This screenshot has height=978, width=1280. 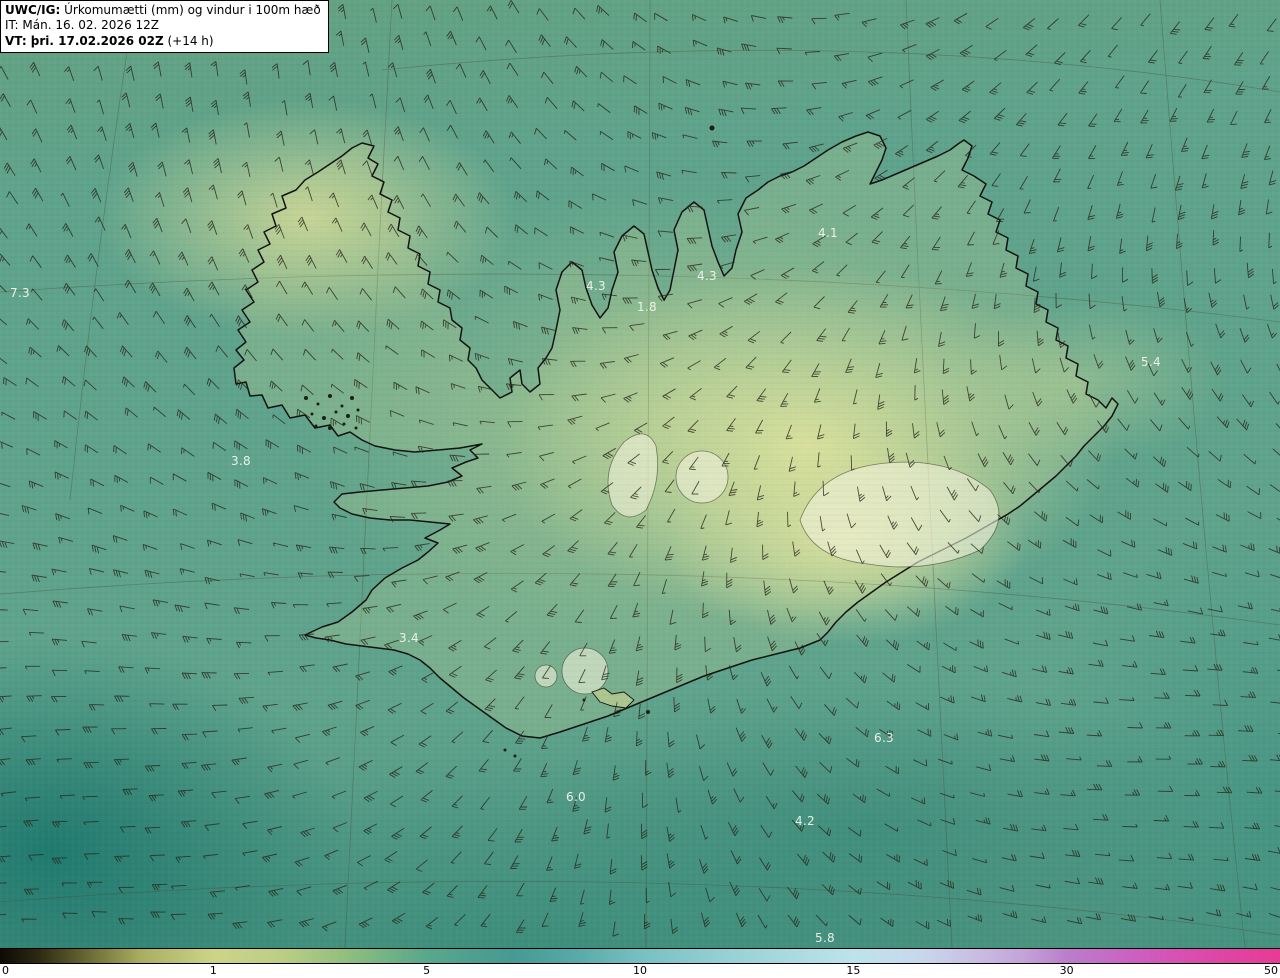 I want to click on colorbar-tick-30: 30, so click(x=1066, y=970).